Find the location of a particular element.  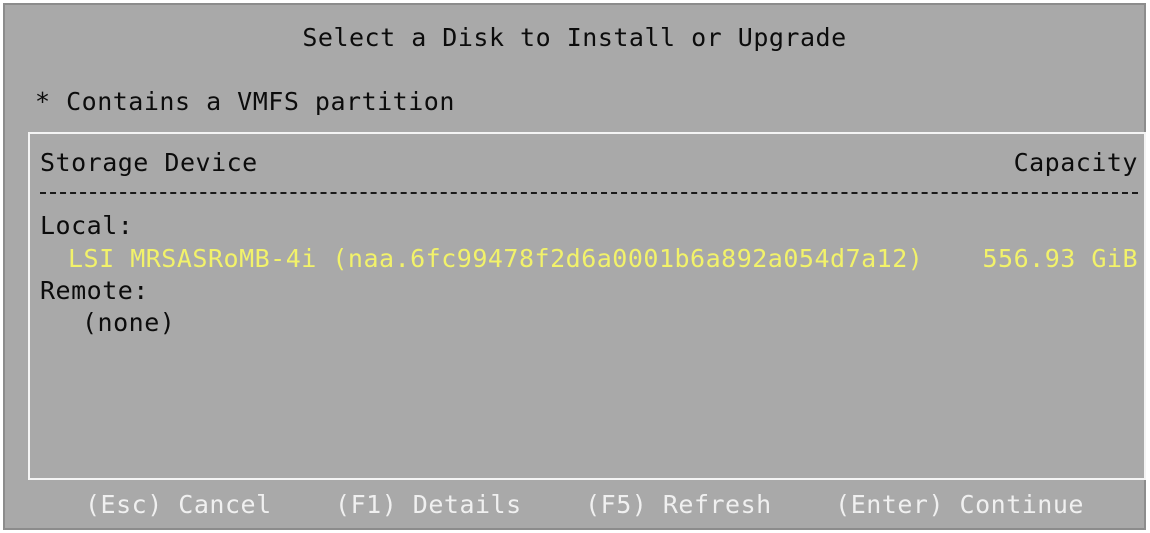

refresh-button: (F5) Refresh is located at coordinates (678, 504).